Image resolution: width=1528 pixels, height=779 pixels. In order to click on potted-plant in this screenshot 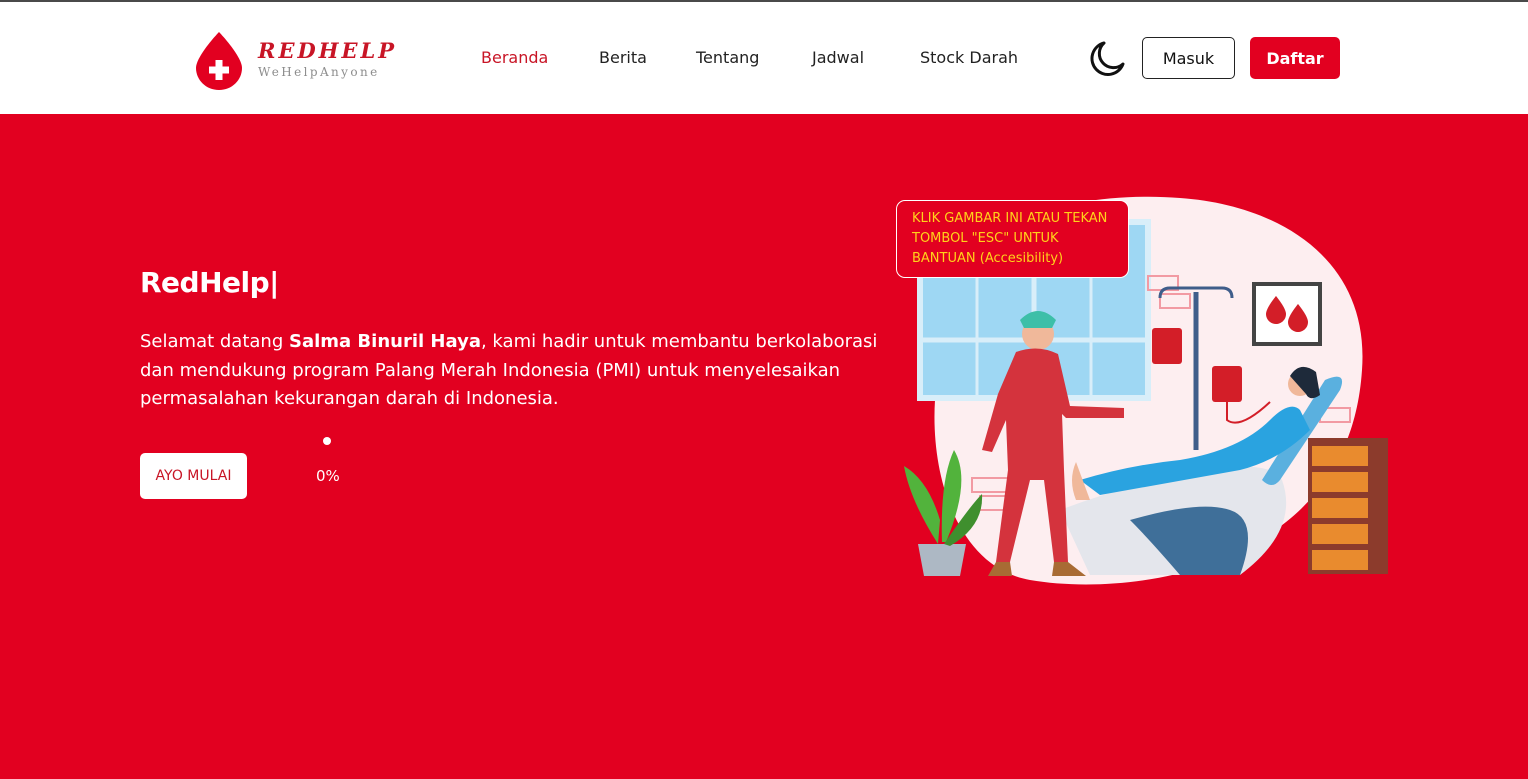, I will do `click(942, 560)`.